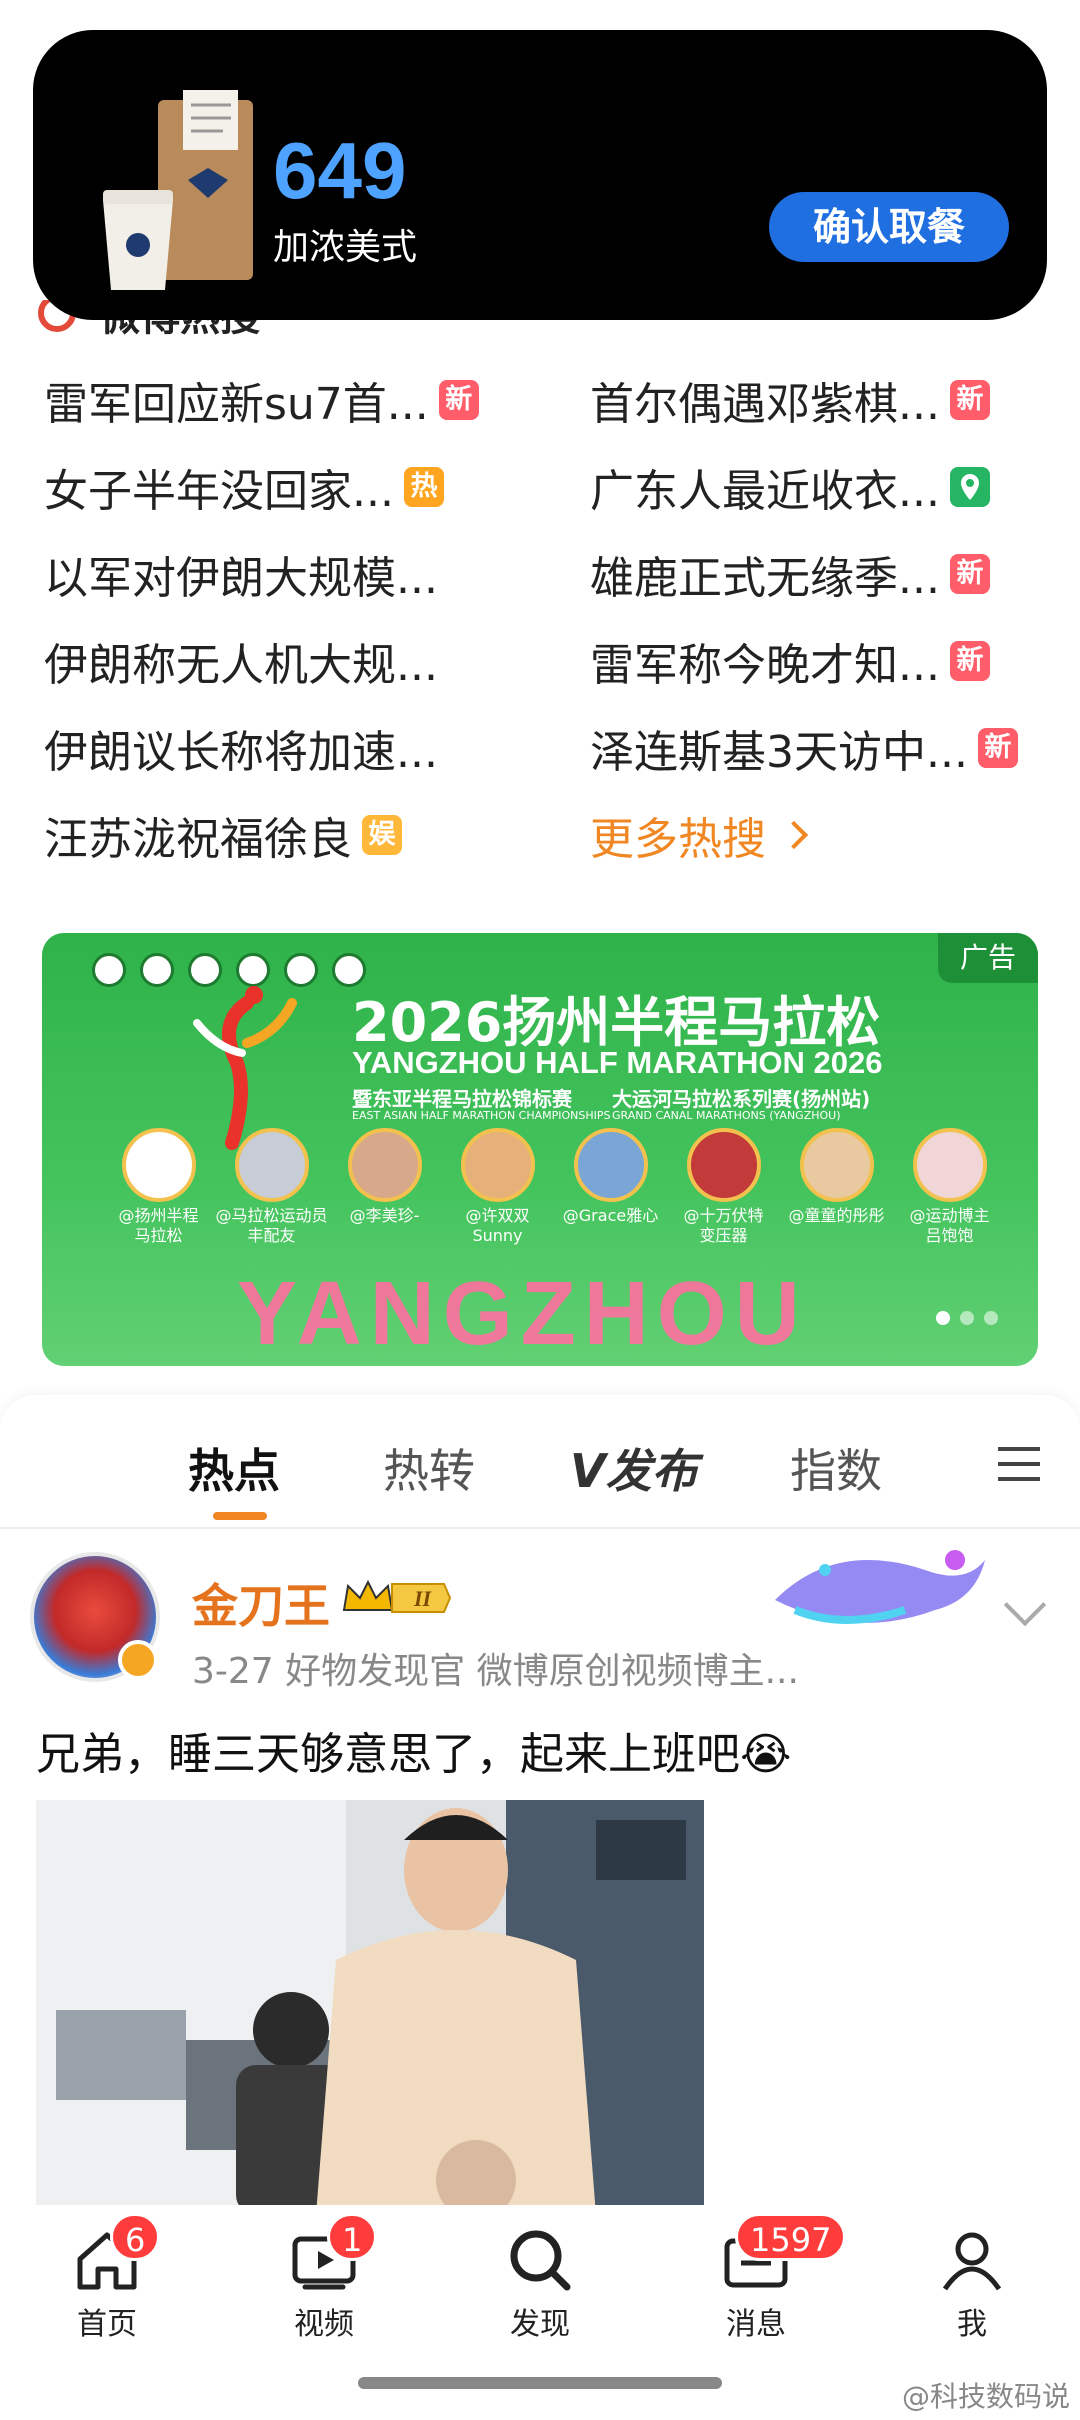 The height and width of the screenshot is (2420, 1080). Describe the element at coordinates (198, 839) in the screenshot. I see `hot-search-text: 汪苏泷祝福徐良` at that location.